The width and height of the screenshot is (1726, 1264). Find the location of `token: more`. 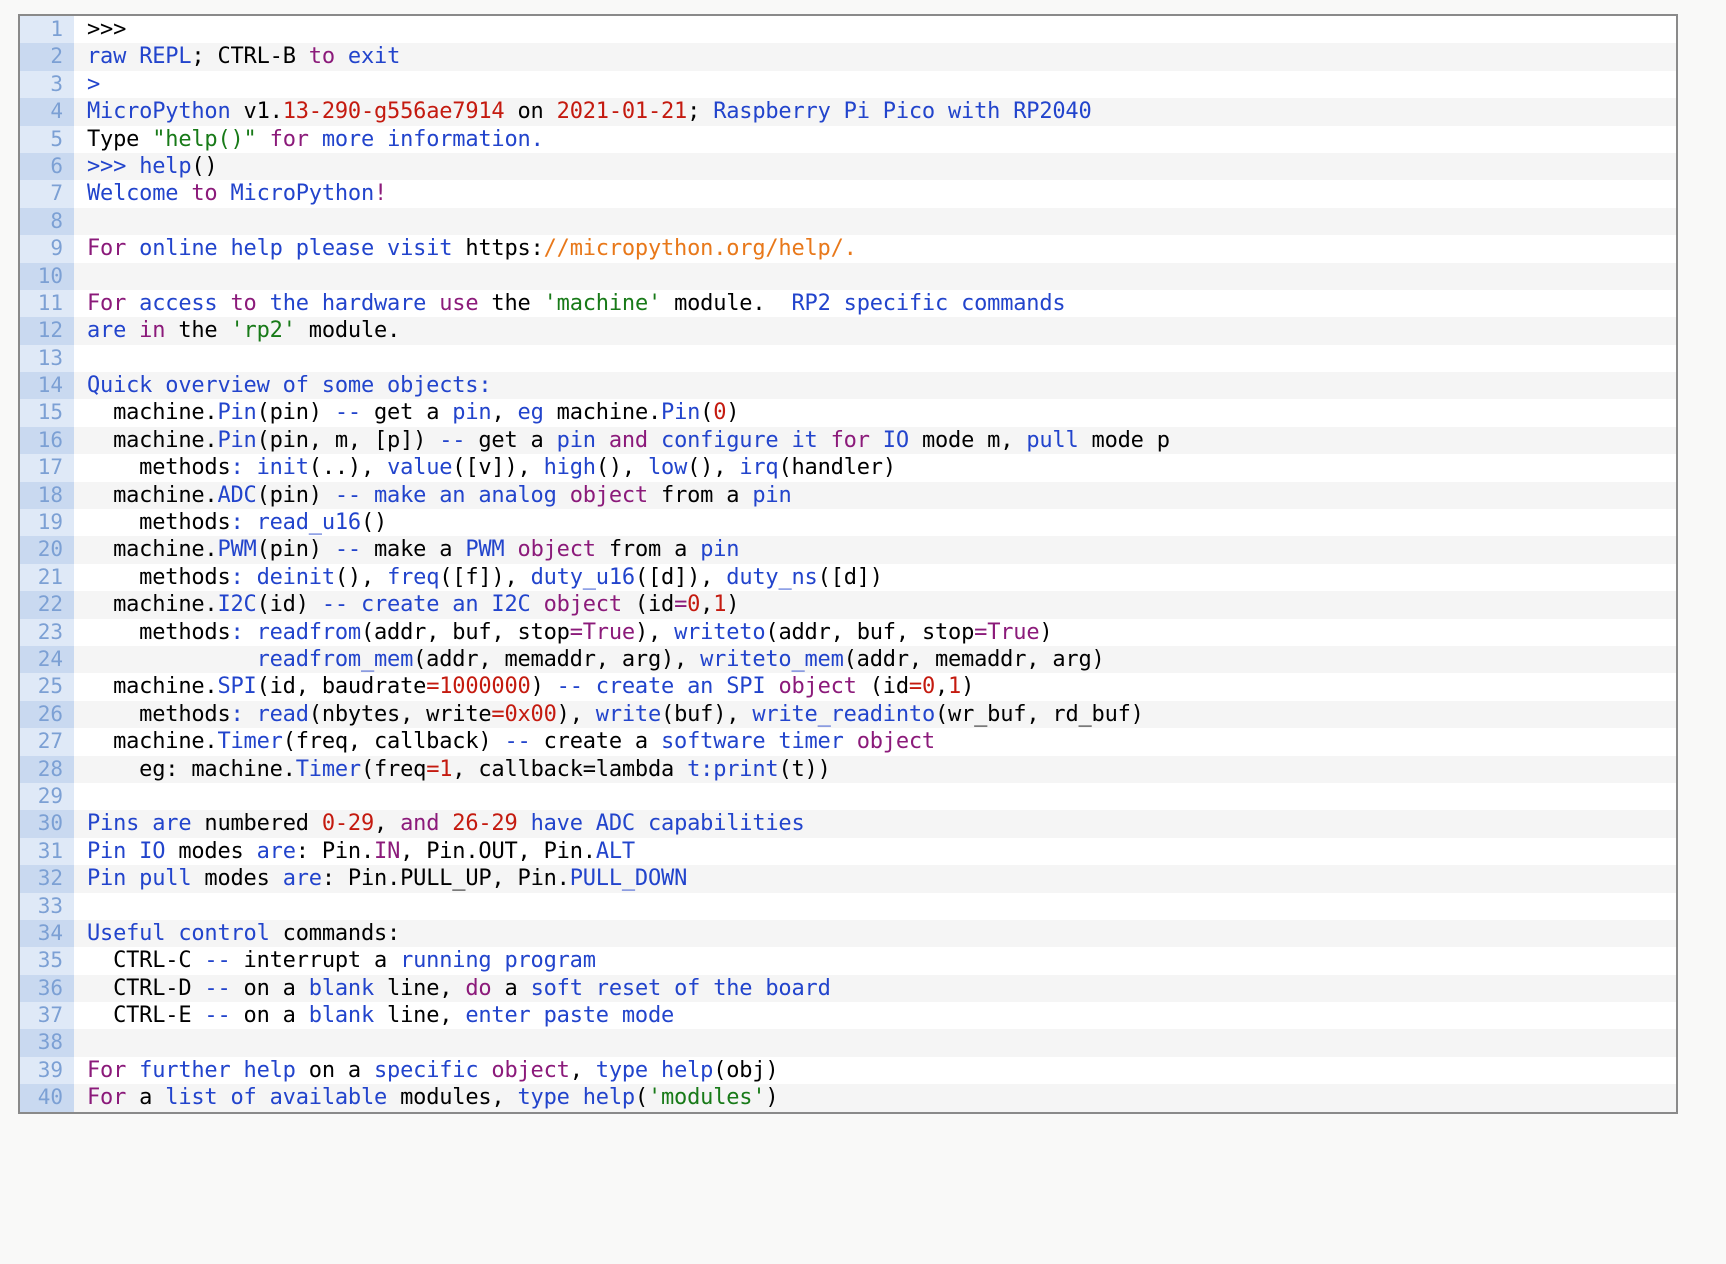

token: more is located at coordinates (341, 139).